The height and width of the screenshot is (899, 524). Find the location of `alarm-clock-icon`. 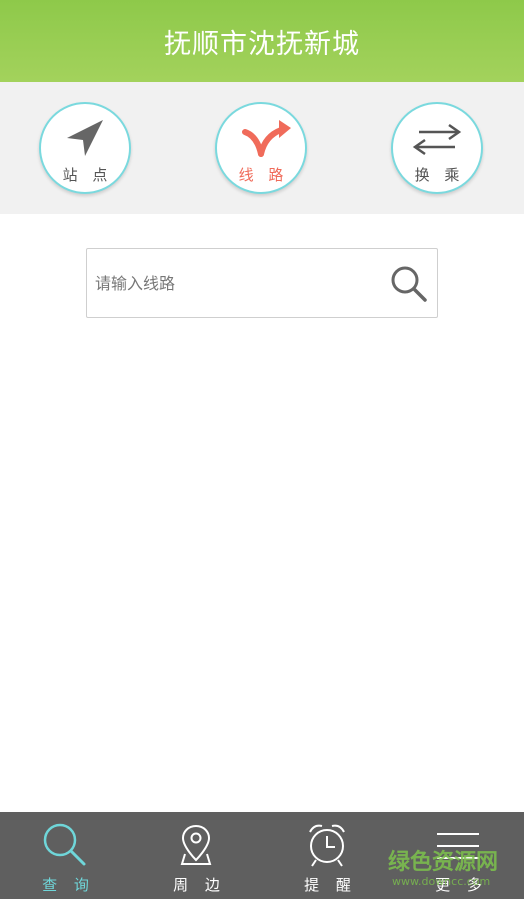

alarm-clock-icon is located at coordinates (327, 845).